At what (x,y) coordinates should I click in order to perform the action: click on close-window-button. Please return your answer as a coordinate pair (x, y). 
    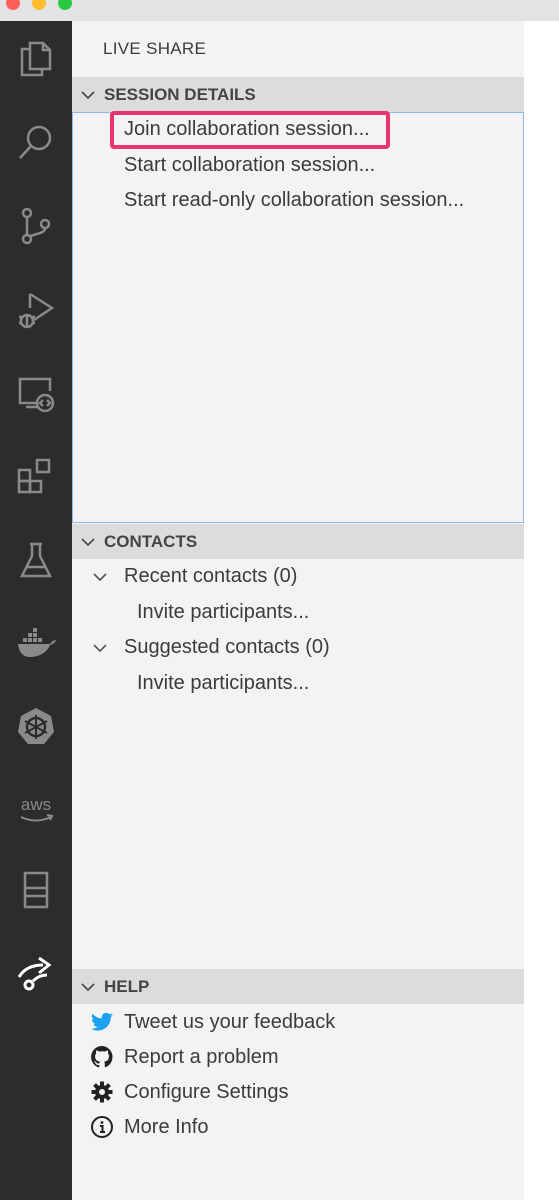
    Looking at the image, I should click on (13, 5).